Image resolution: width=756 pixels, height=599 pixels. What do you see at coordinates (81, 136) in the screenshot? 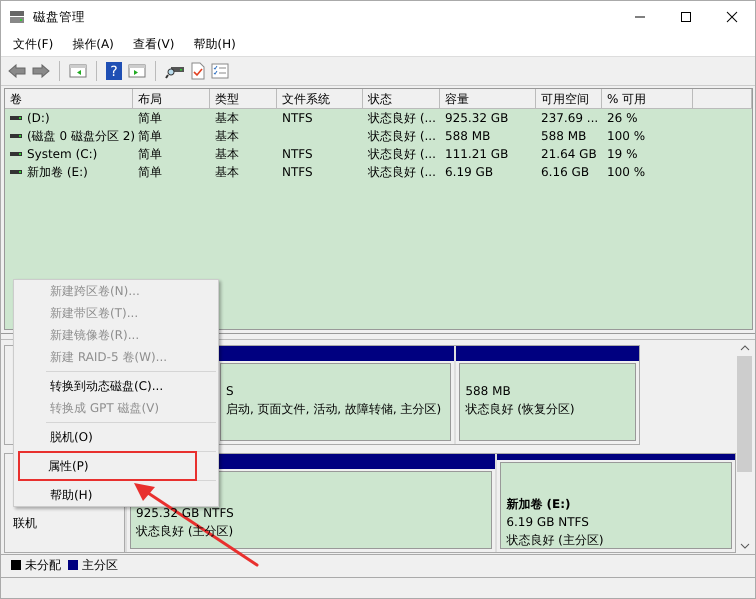
I see `table-cell: (磁盘 0 磁盘分区 2)` at bounding box center [81, 136].